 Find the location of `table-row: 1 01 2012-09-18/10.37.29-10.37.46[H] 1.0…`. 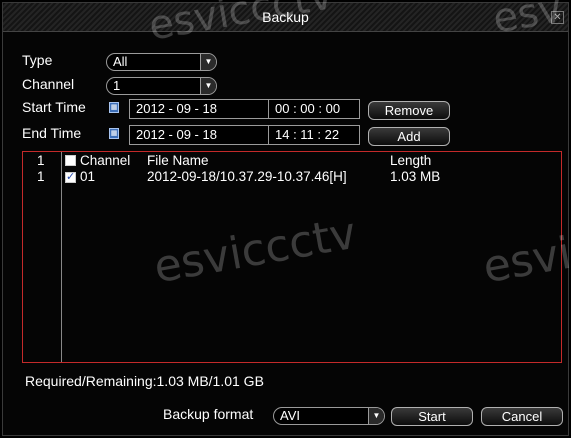

table-row: 1 01 2012-09-18/10.37.29-10.37.46[H] 1.0… is located at coordinates (292, 177).